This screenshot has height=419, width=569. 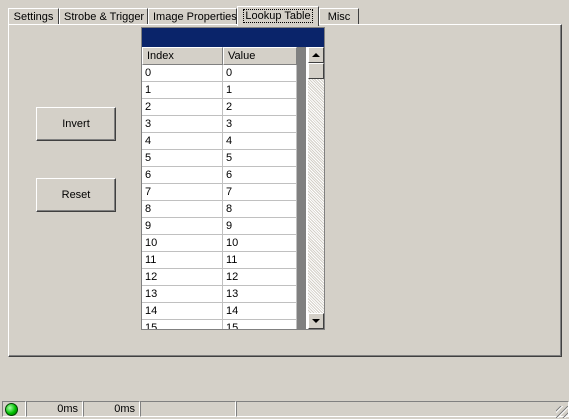 I want to click on table-row: 77, so click(x=224, y=192).